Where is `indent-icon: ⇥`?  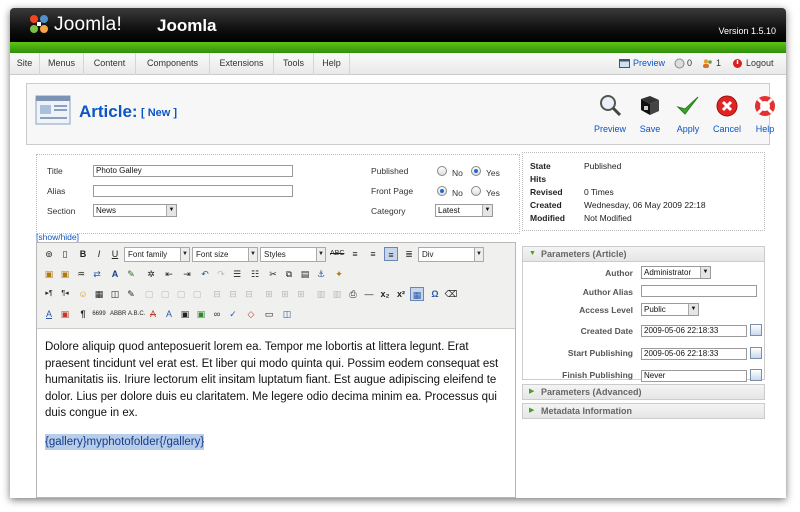
indent-icon: ⇥ is located at coordinates (187, 274).